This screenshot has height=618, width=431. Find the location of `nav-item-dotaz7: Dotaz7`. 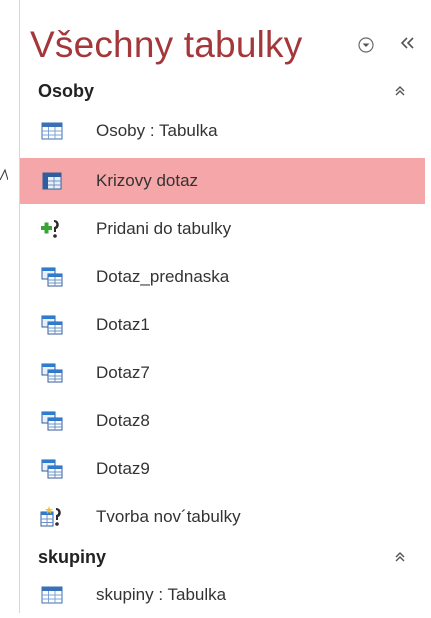

nav-item-dotaz7: Dotaz7 is located at coordinates (222, 373).